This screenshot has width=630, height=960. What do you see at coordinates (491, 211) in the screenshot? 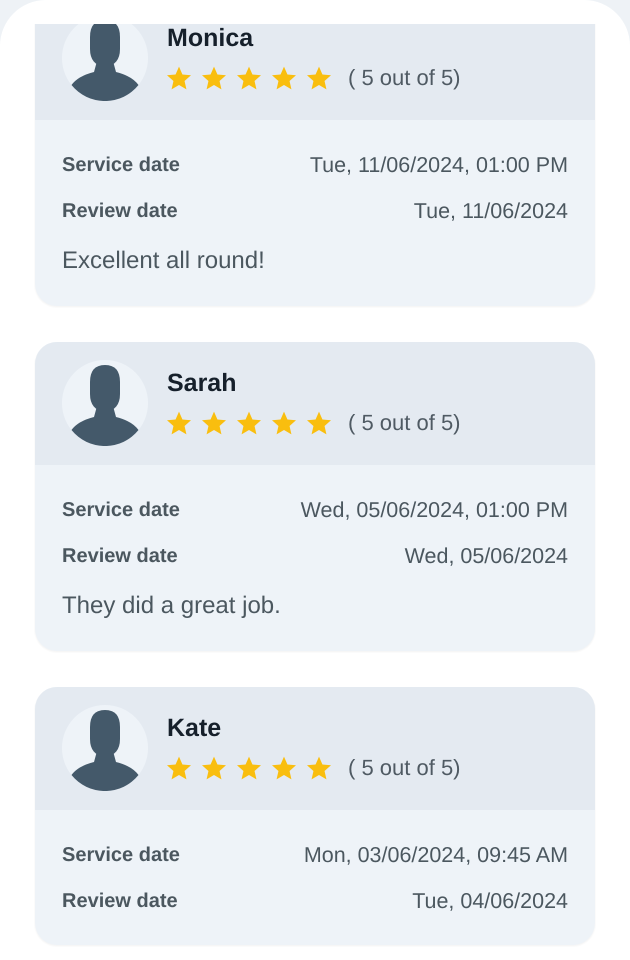
I see `detail-value: Tue, 11/06/2024` at bounding box center [491, 211].